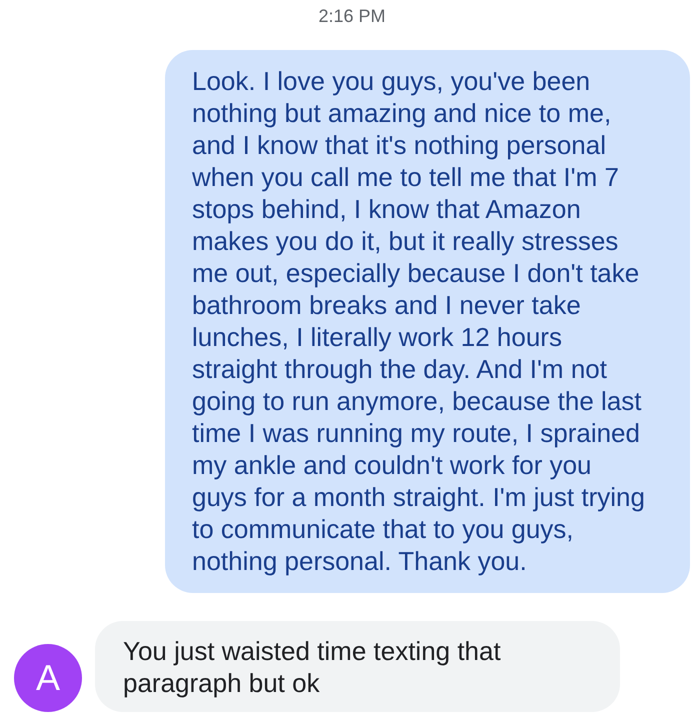 The height and width of the screenshot is (726, 700). What do you see at coordinates (352, 16) in the screenshot?
I see `timestamp: 2:16 PM` at bounding box center [352, 16].